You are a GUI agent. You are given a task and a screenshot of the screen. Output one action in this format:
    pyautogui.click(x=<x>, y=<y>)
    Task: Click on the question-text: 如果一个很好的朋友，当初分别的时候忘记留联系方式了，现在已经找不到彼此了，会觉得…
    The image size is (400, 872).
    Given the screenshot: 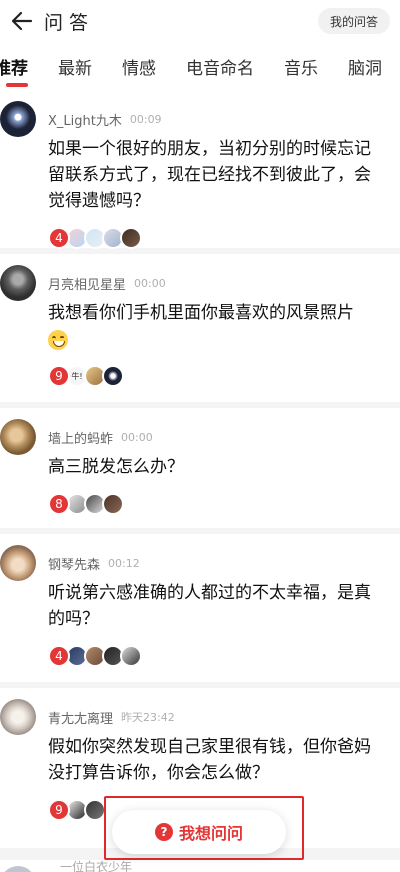 What is the action you would take?
    pyautogui.click(x=200, y=174)
    